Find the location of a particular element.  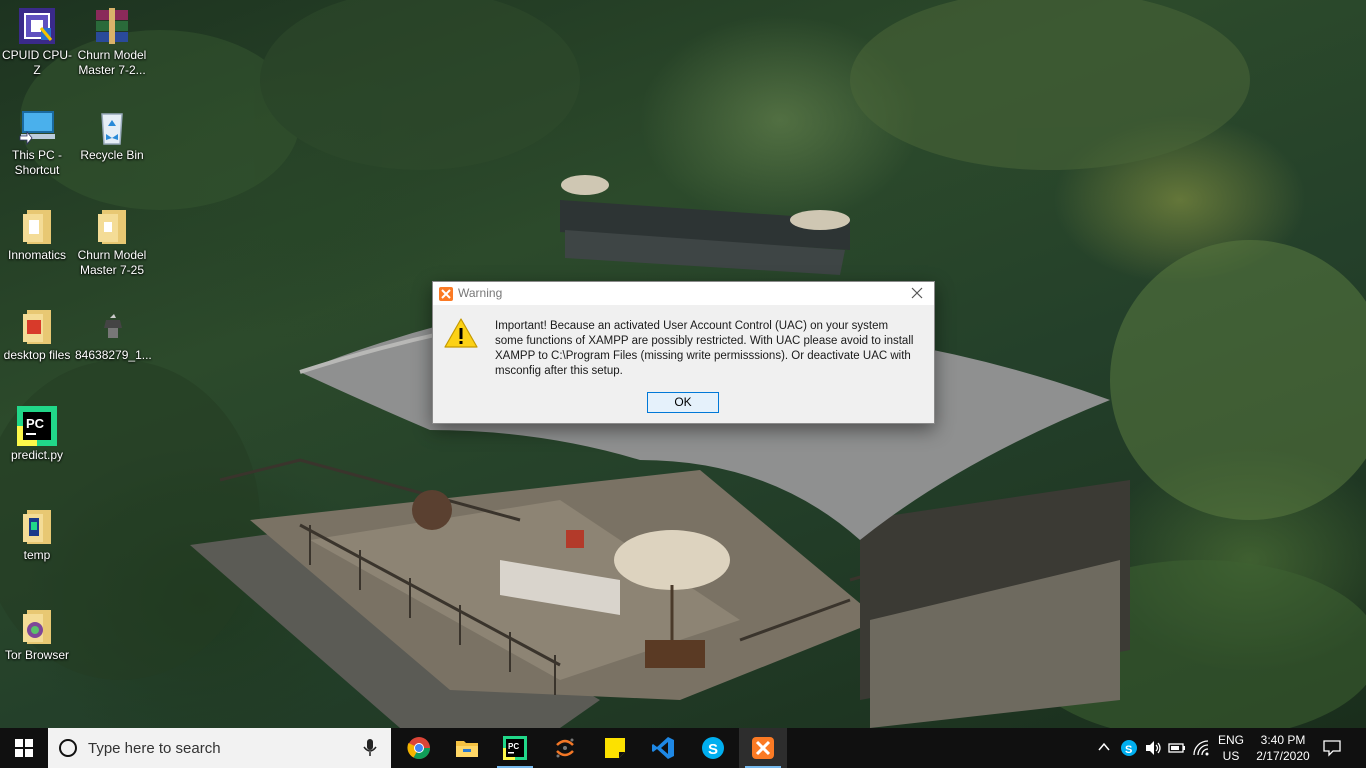

taskbar-skype: S is located at coordinates (713, 748).